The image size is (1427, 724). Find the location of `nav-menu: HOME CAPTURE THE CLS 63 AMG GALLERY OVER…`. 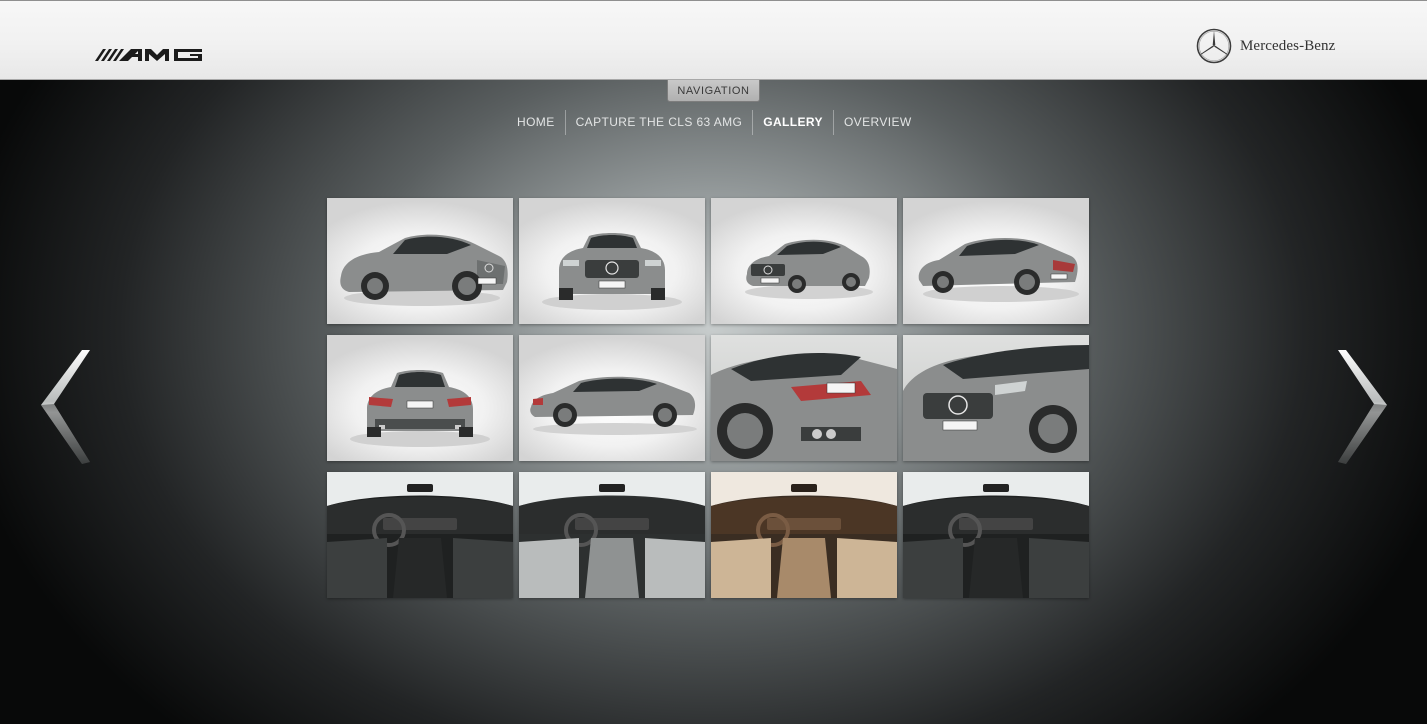

nav-menu: HOME CAPTURE THE CLS 63 AMG GALLERY OVER… is located at coordinates (714, 122).